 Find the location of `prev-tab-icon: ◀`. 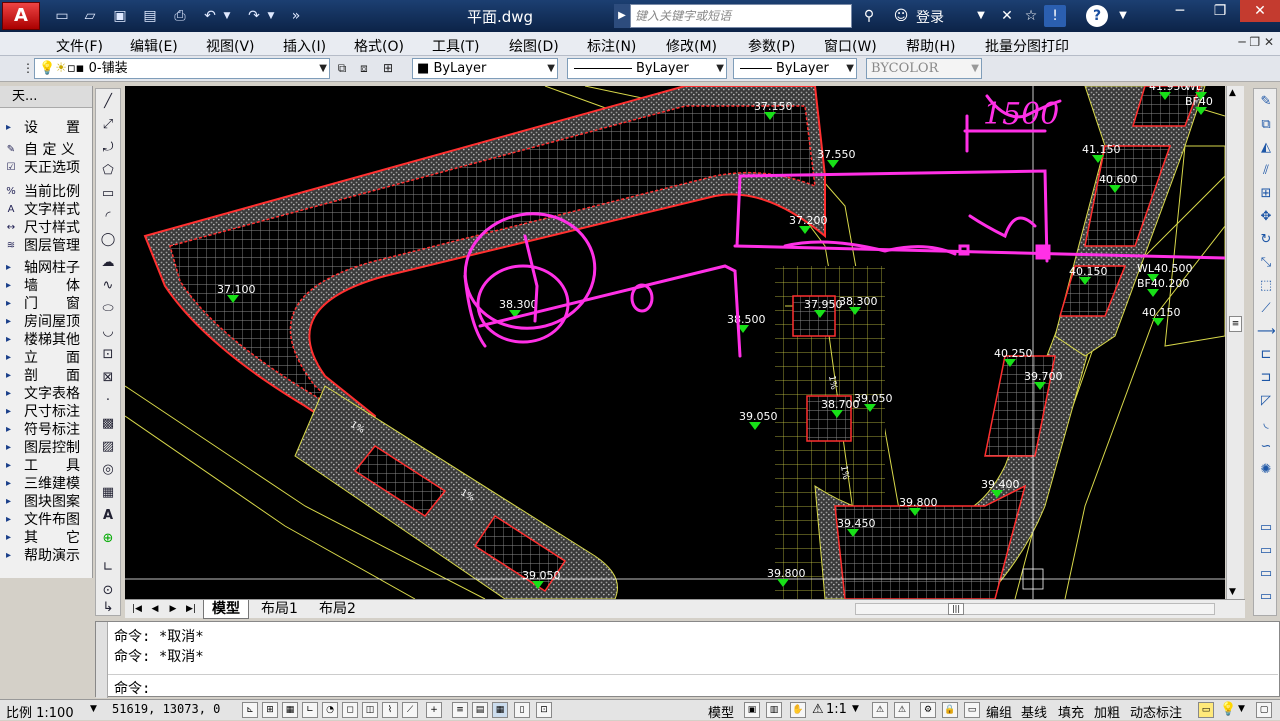

prev-tab-icon: ◀ is located at coordinates (155, 609).